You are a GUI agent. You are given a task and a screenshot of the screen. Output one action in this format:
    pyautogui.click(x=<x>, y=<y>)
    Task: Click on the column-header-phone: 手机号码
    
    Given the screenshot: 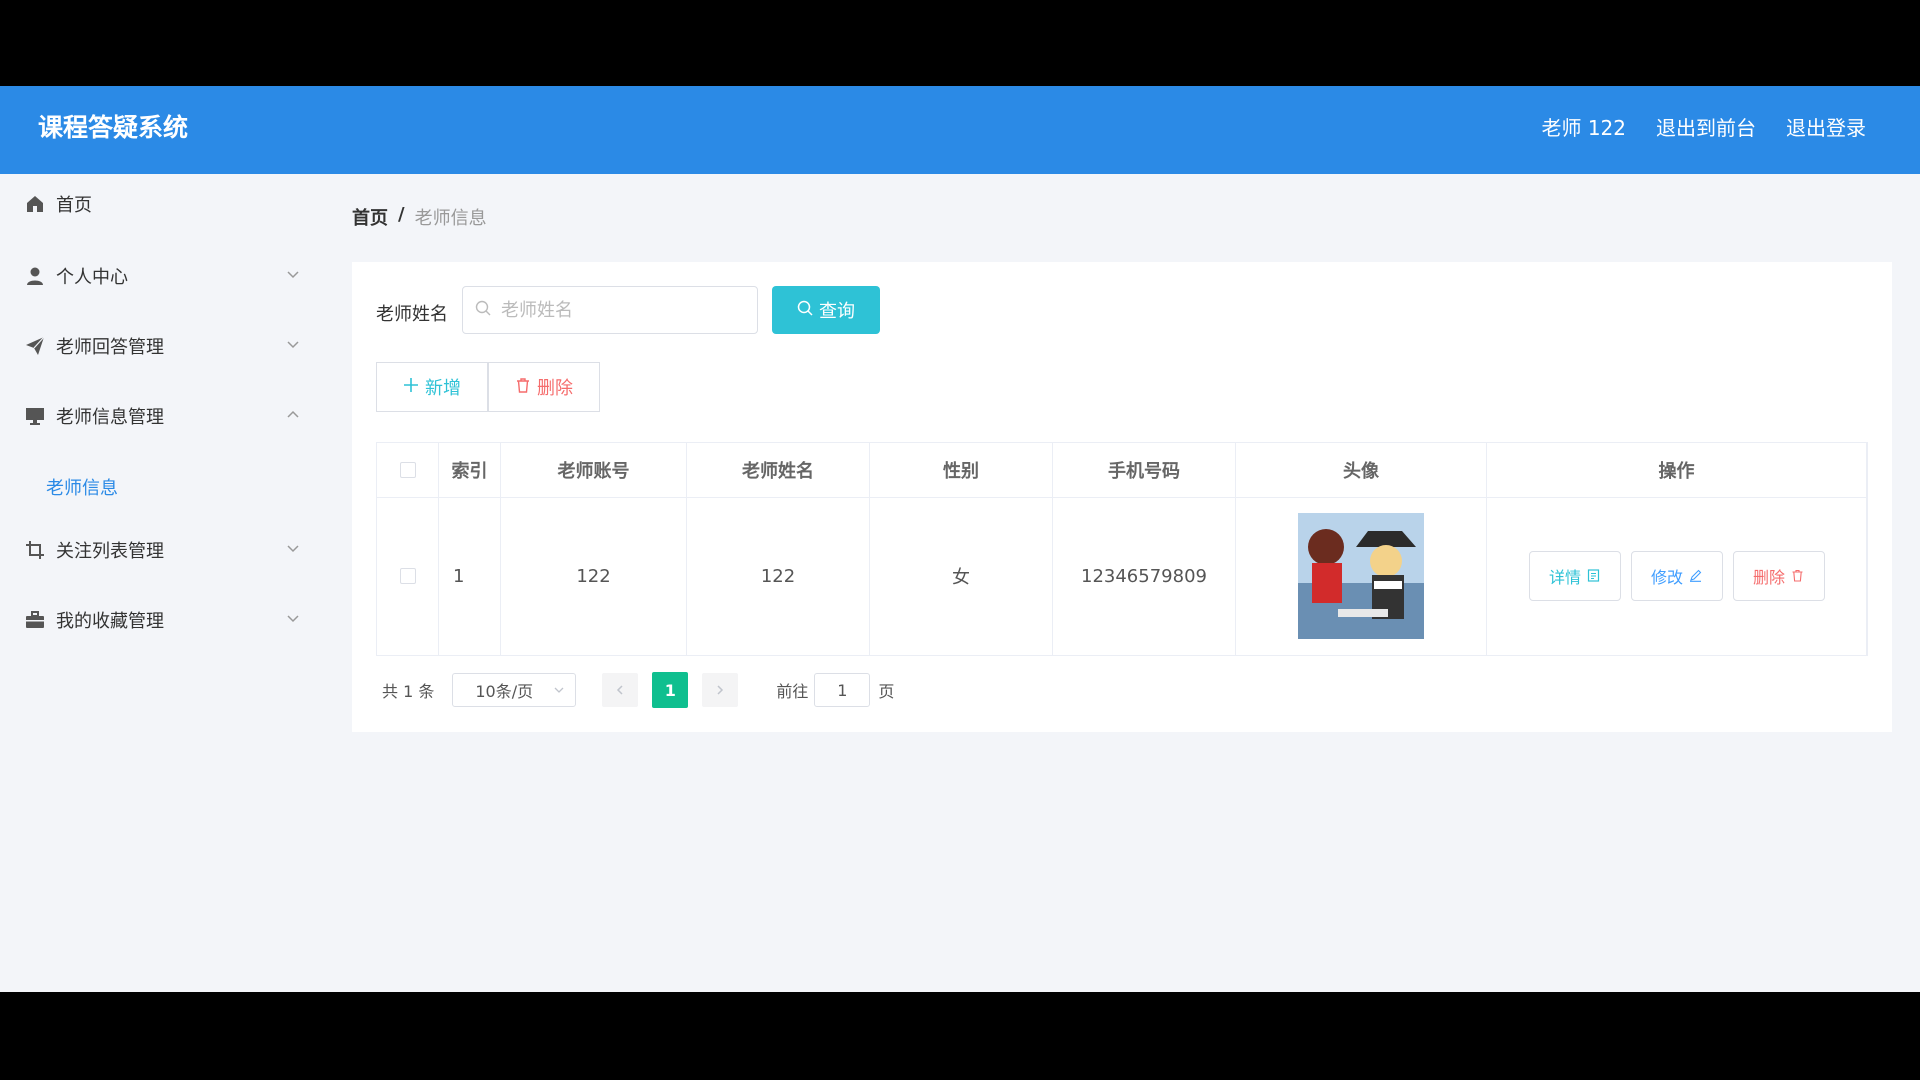 What is the action you would take?
    pyautogui.click(x=1144, y=470)
    